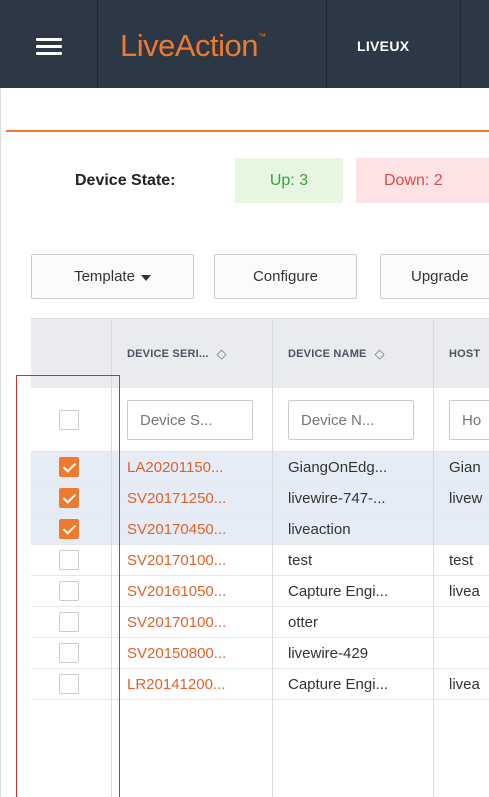 The image size is (489, 797). I want to click on liveaction-logo: LiveAction™, so click(193, 46).